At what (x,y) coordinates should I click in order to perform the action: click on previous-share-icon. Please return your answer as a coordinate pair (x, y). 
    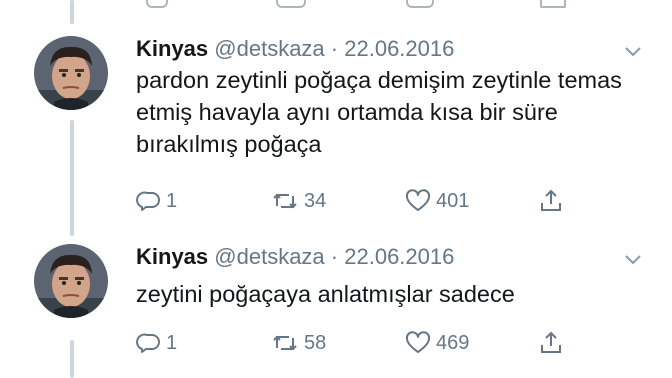
    Looking at the image, I should click on (553, 4).